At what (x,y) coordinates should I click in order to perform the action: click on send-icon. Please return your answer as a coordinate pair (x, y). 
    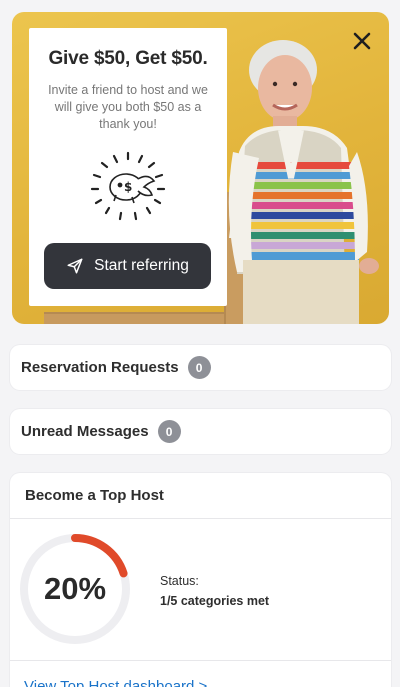
    Looking at the image, I should click on (75, 266).